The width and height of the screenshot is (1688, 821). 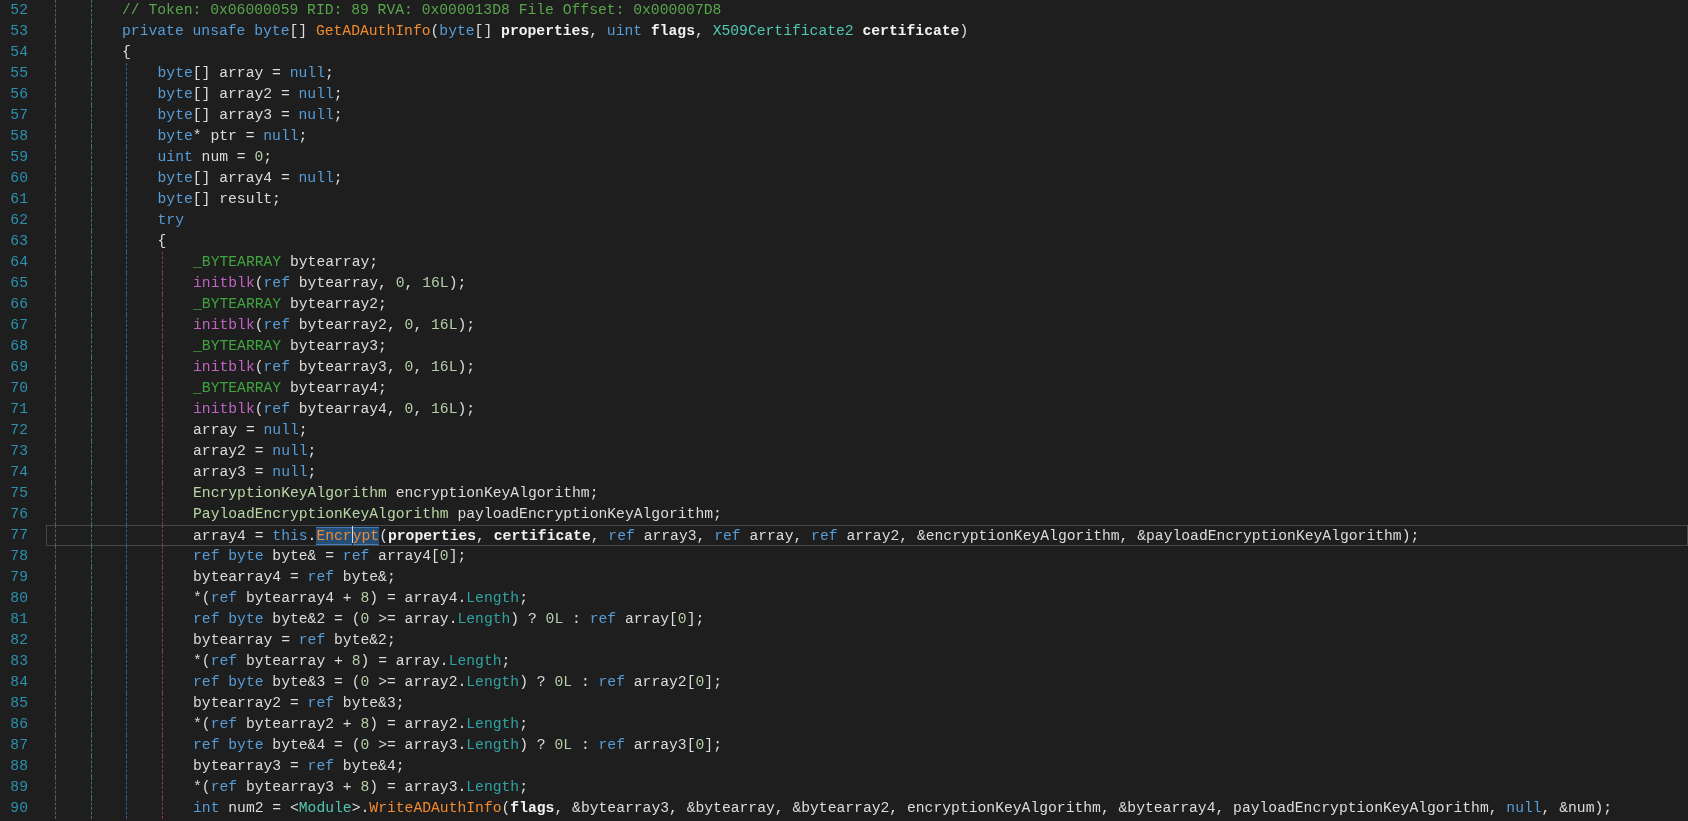 What do you see at coordinates (18, 409) in the screenshot?
I see `line-number: 71` at bounding box center [18, 409].